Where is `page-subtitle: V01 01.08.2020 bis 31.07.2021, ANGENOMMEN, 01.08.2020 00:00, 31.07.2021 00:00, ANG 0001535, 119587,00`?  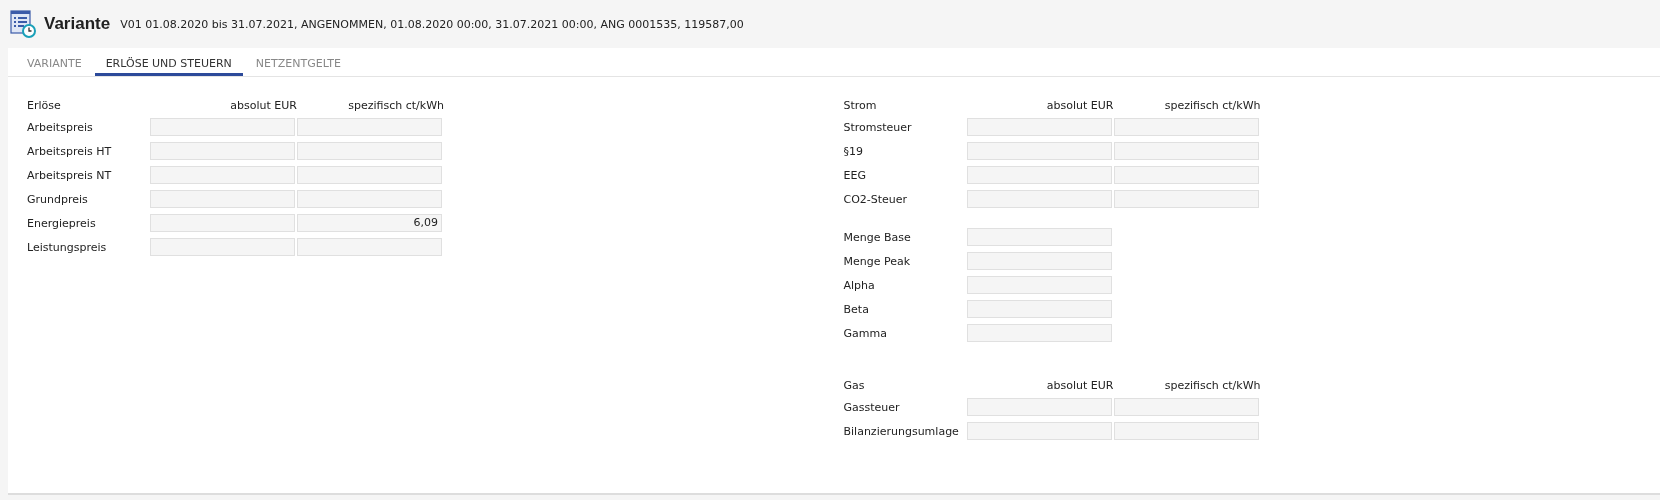
page-subtitle: V01 01.08.2020 bis 31.07.2021, ANGENOMMEN, 01.08.2020 00:00, 31.07.2021 00:00, ANG 0001535, 119587,00 is located at coordinates (432, 24).